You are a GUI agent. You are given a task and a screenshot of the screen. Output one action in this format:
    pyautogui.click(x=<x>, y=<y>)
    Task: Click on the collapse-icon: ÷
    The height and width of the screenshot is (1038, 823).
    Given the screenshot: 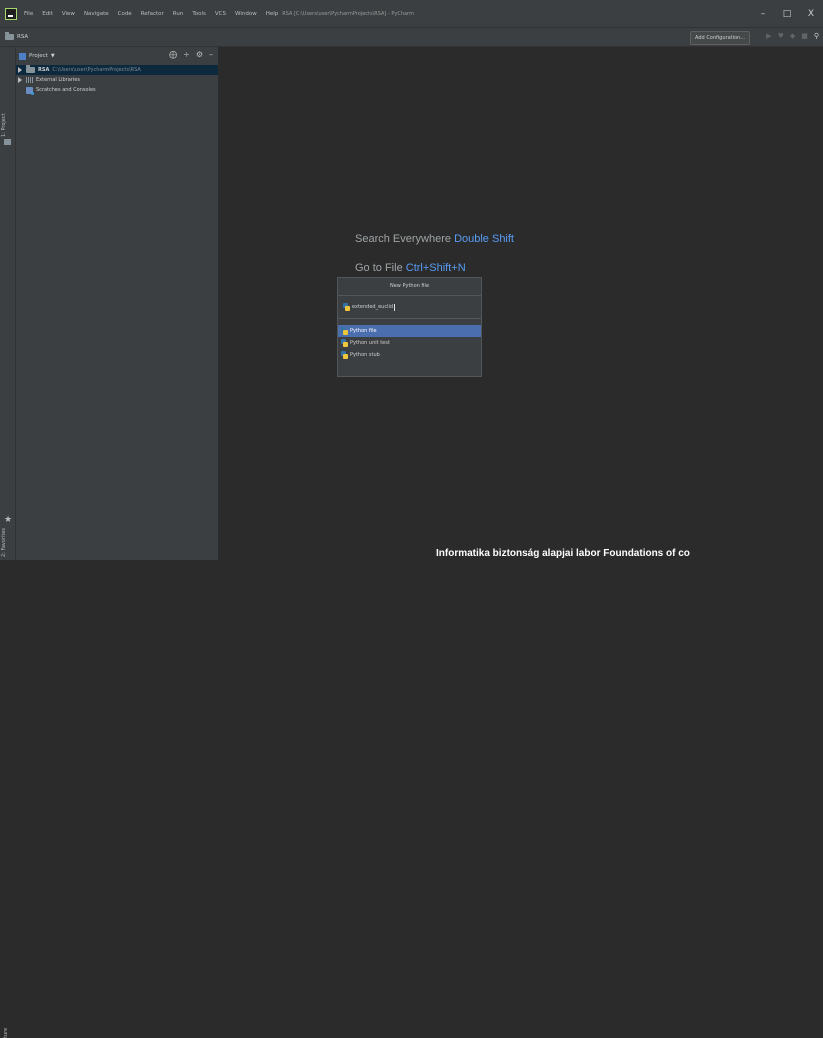 What is the action you would take?
    pyautogui.click(x=186, y=54)
    